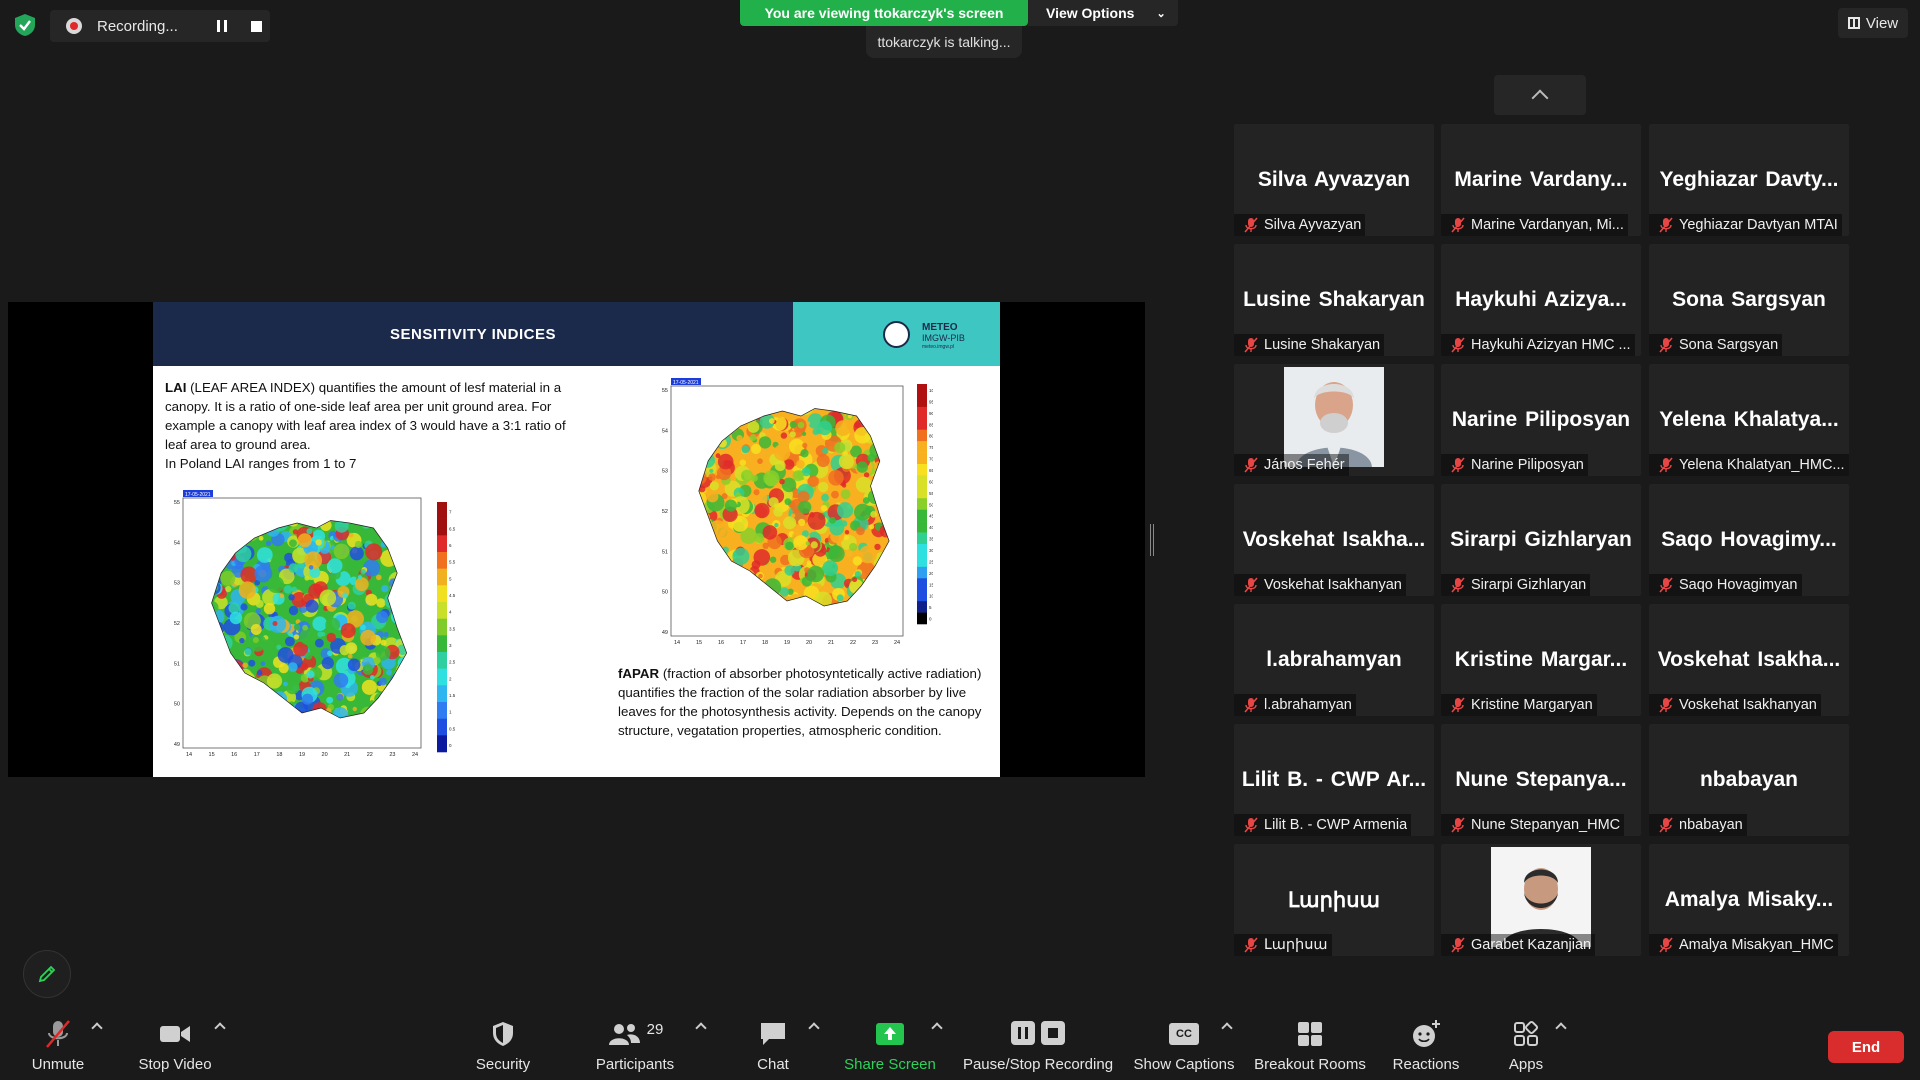 This screenshot has height=1080, width=1920. I want to click on participant-tile: Amalya Misaky... Amalya Misakyan_HMC, so click(1749, 900).